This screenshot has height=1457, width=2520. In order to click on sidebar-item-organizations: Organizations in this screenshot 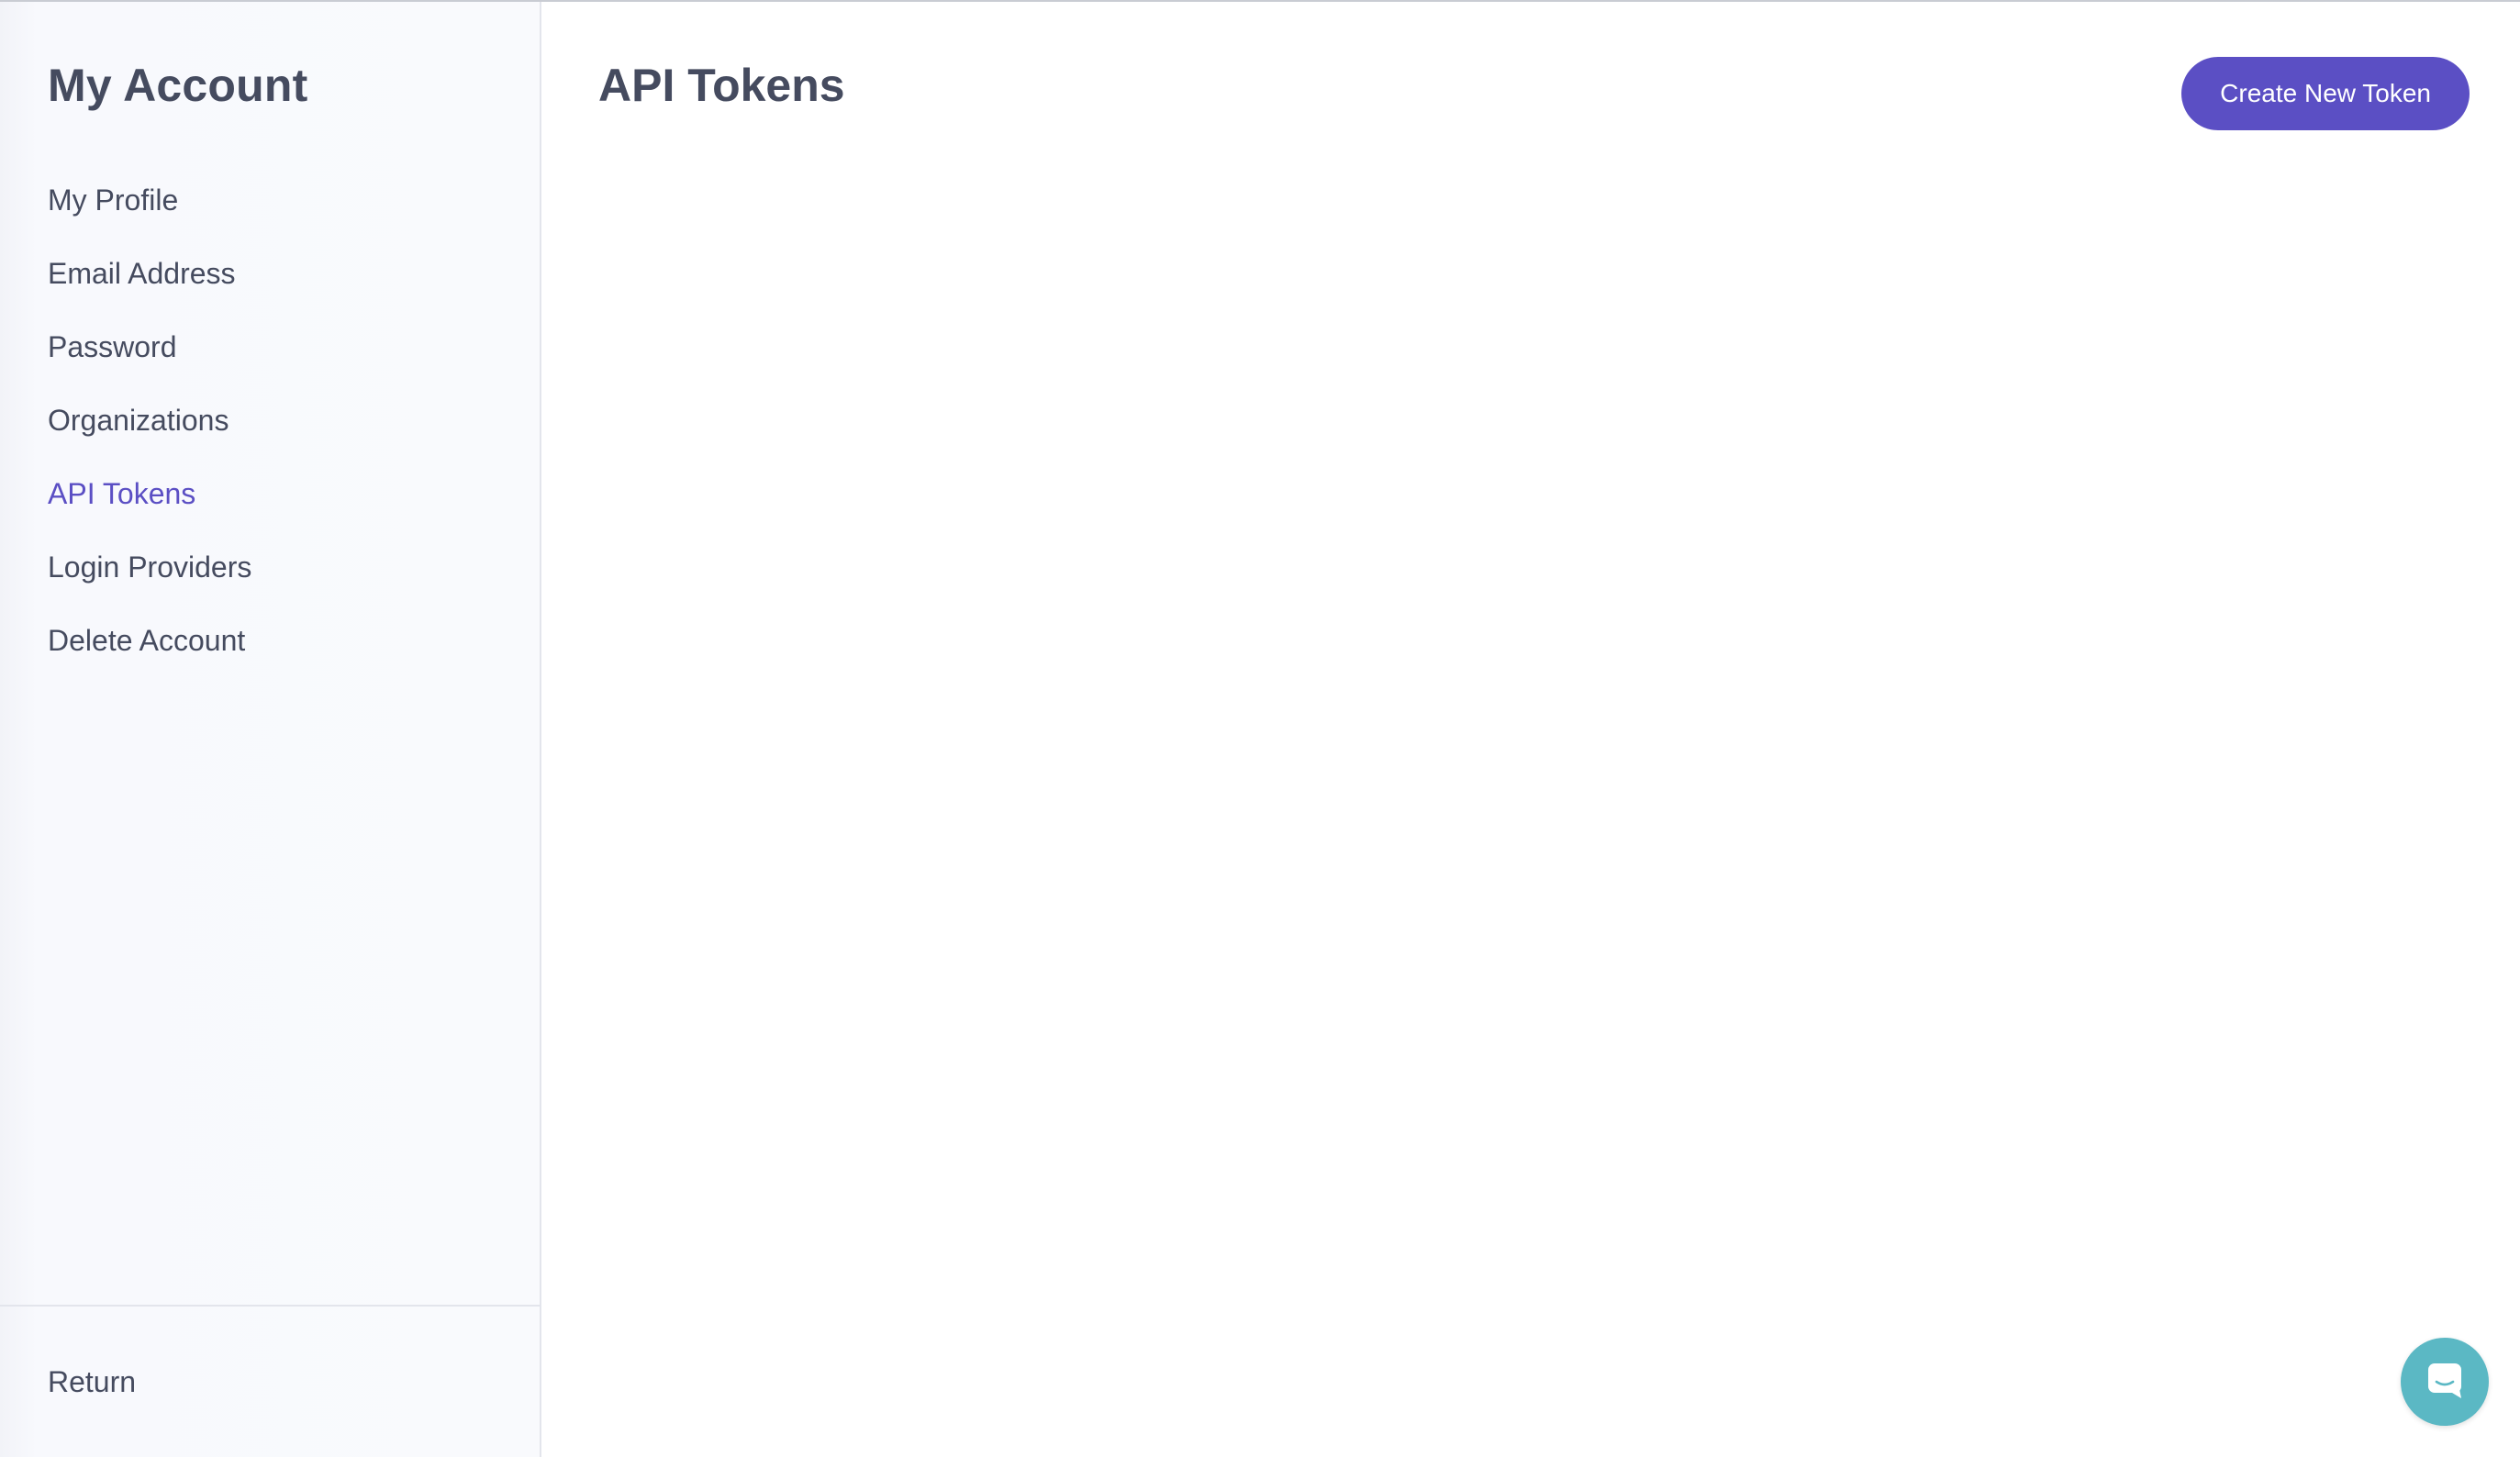, I will do `click(149, 432)`.